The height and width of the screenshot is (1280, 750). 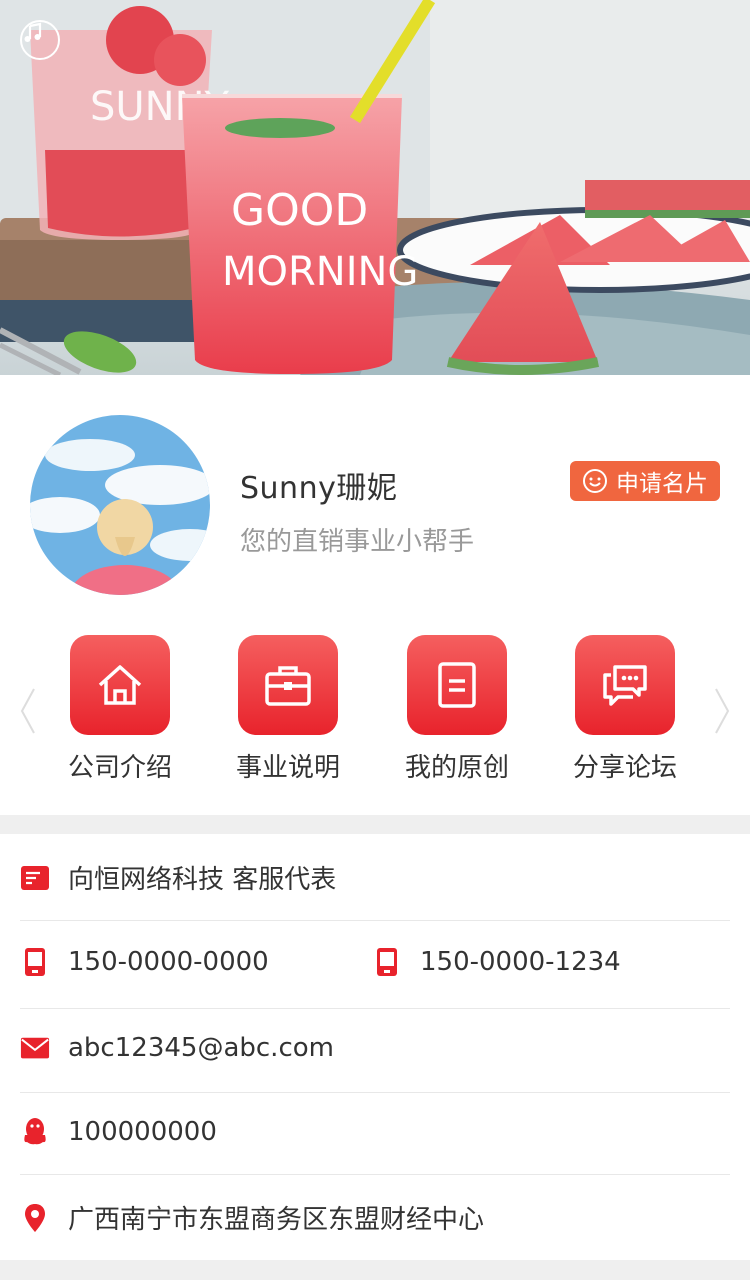 I want to click on quick-link-forum: 分享论坛, so click(x=625, y=709).